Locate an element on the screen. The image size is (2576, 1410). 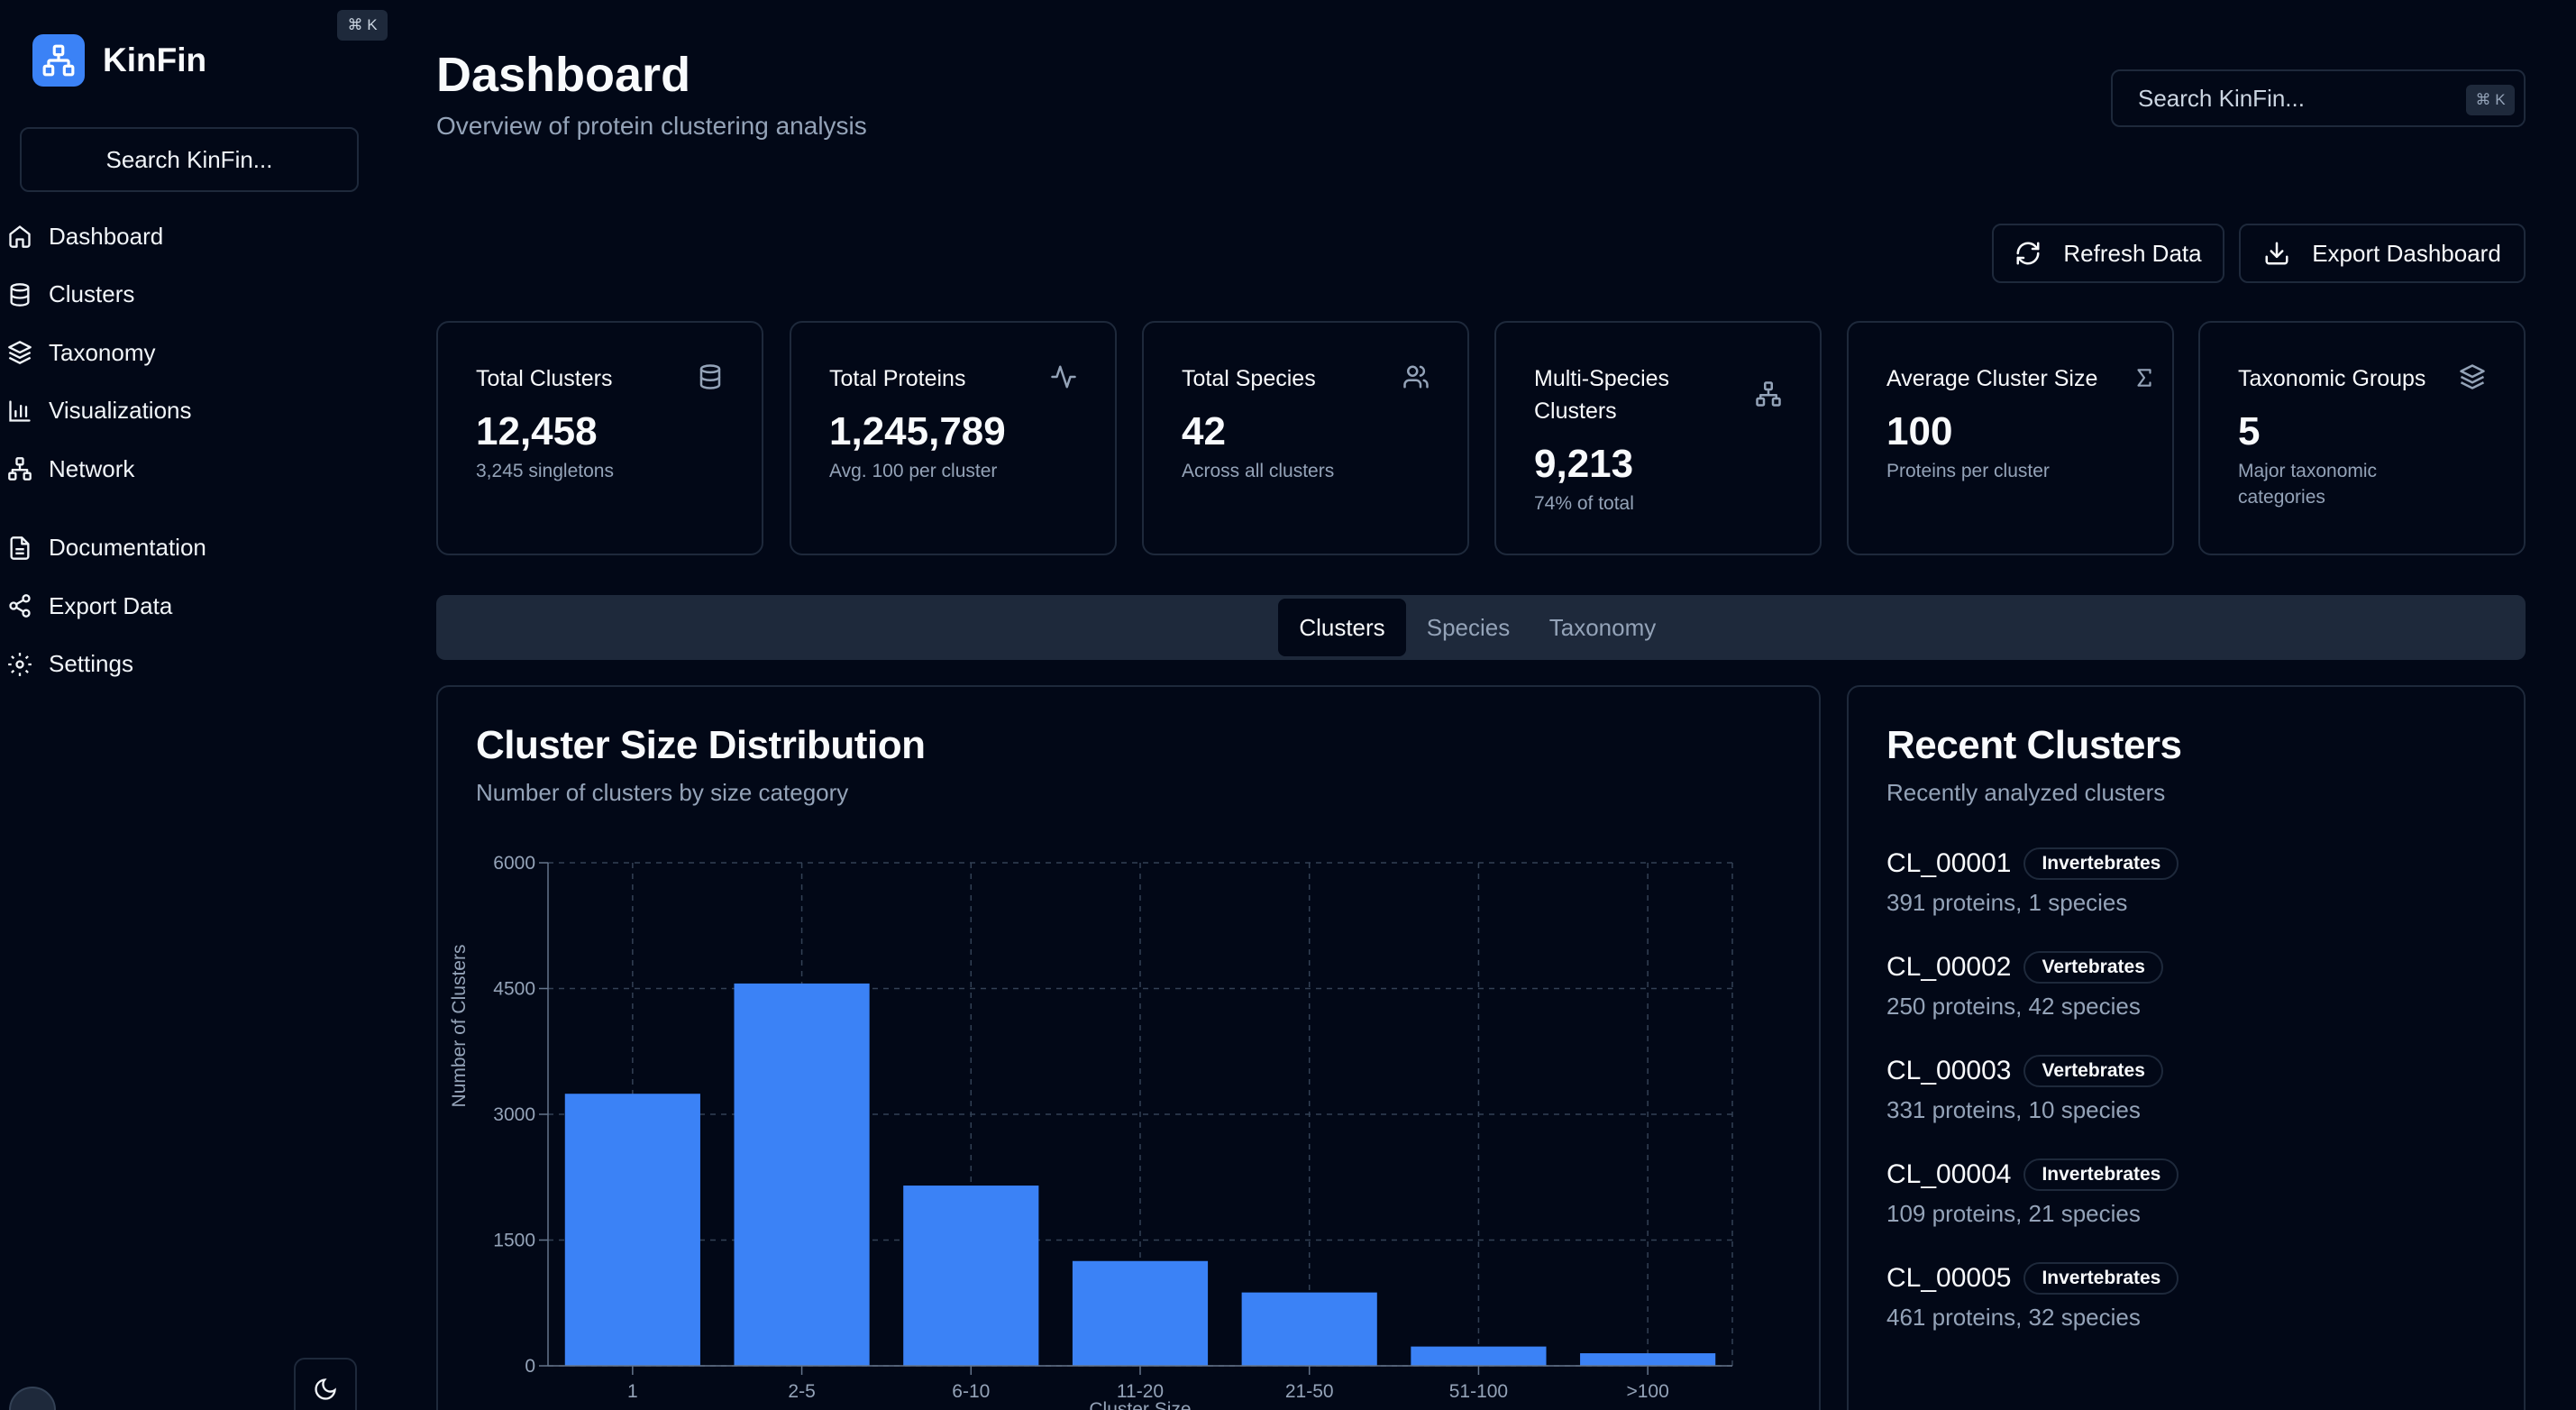
cluster-meta: 109 proteins, 21 species is located at coordinates (2013, 1214).